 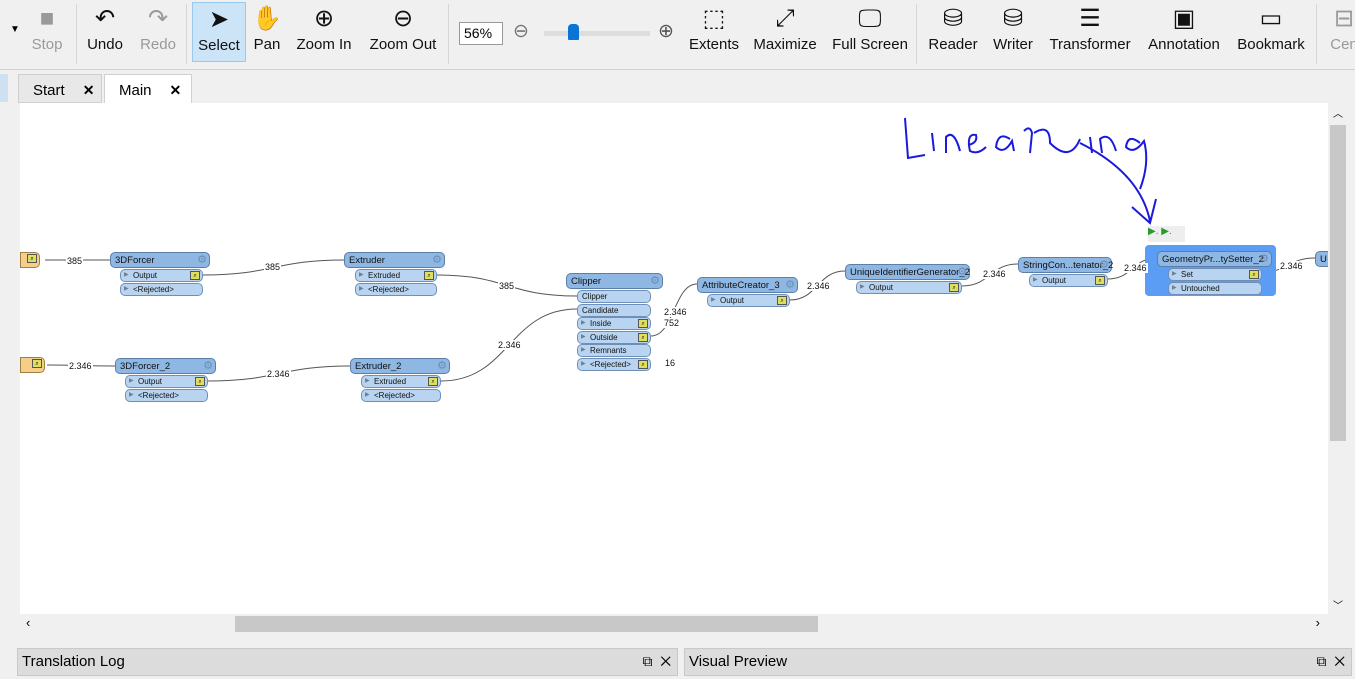 What do you see at coordinates (521, 31) in the screenshot?
I see `zoom-out-small-icon: ⊖` at bounding box center [521, 31].